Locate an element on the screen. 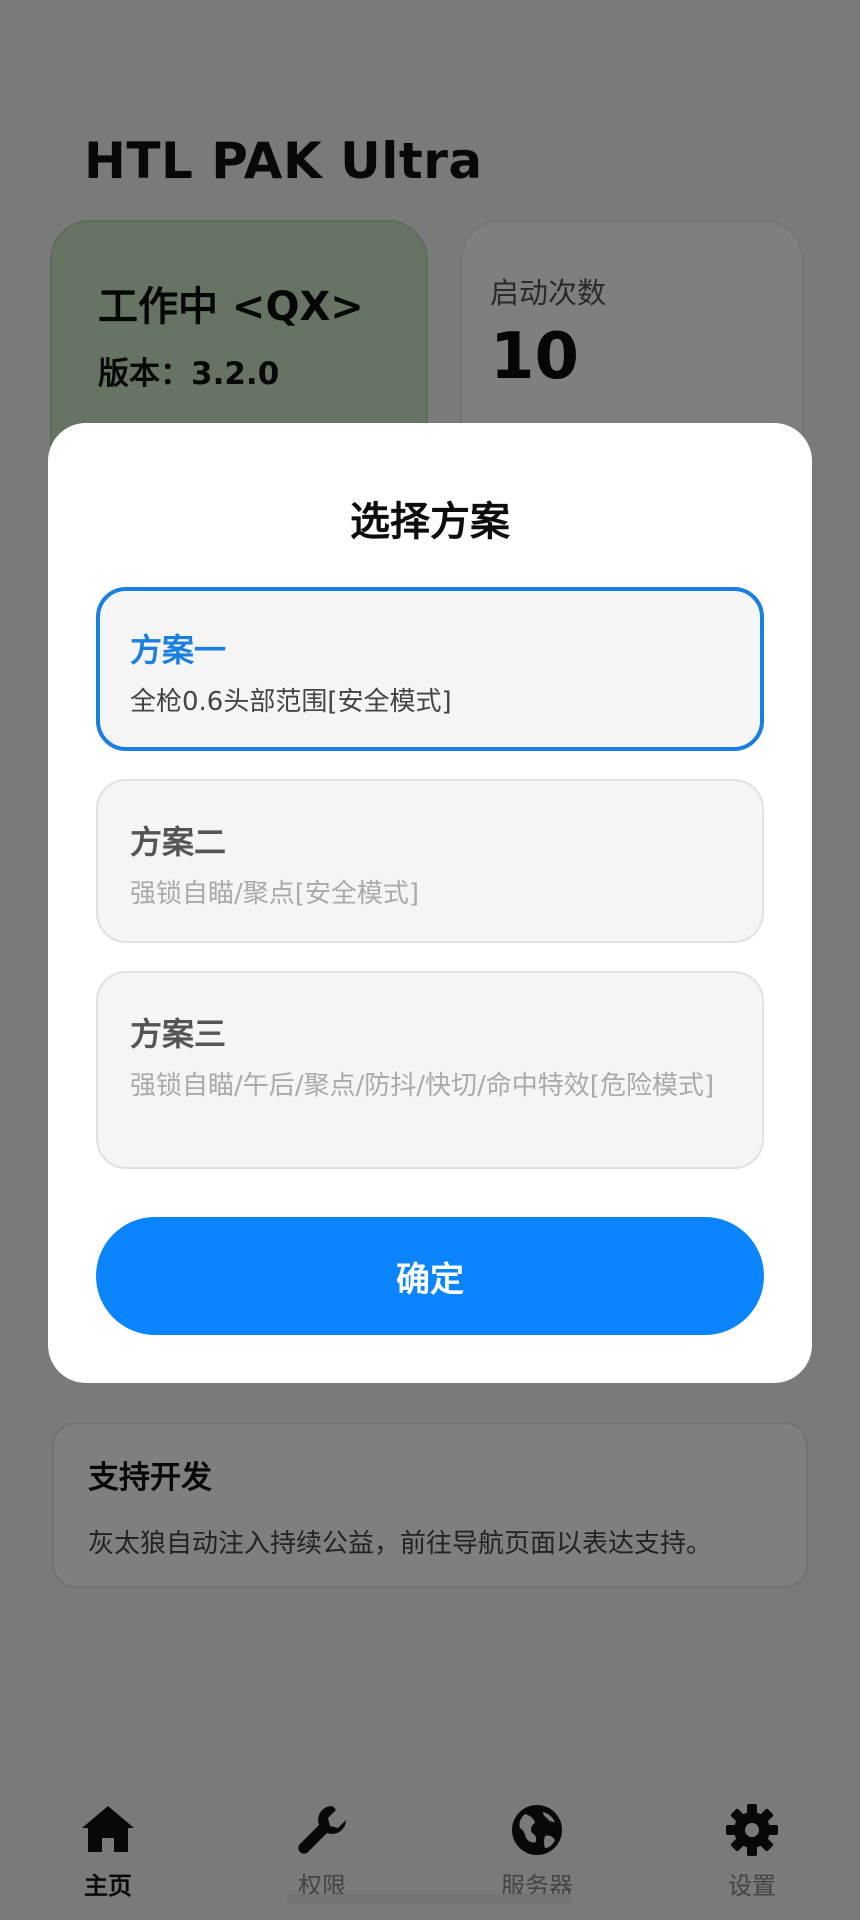 The image size is (860, 1920). plan-option-title: 方案二 is located at coordinates (178, 842).